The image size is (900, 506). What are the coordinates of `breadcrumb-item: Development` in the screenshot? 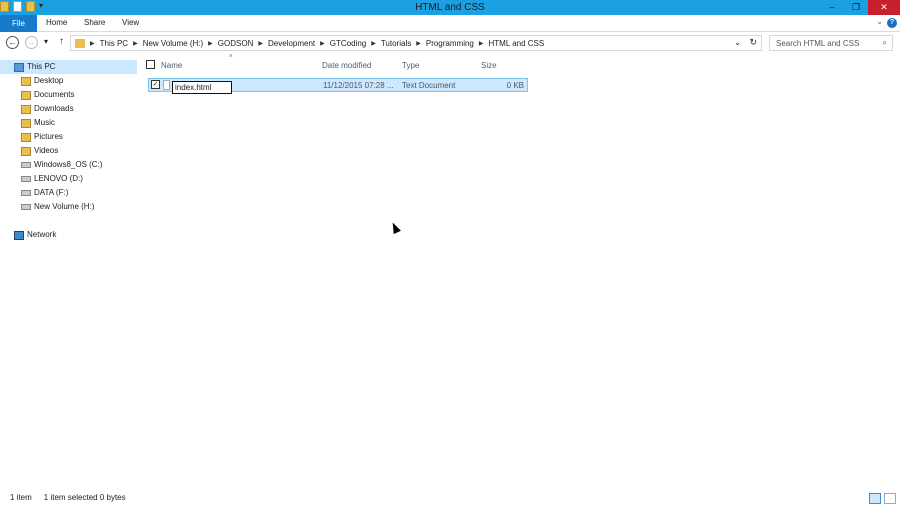 It's located at (291, 43).